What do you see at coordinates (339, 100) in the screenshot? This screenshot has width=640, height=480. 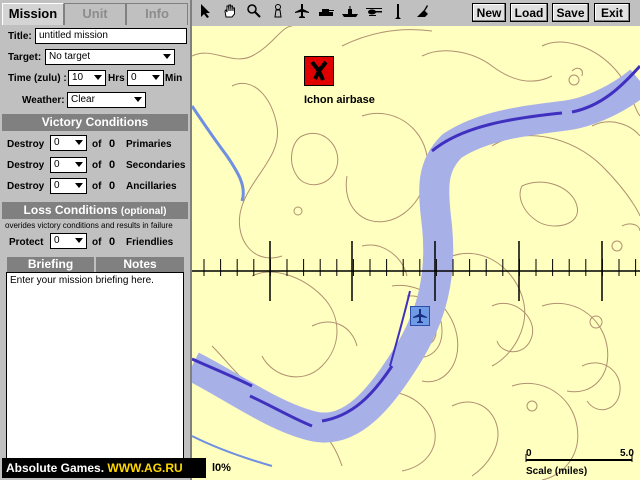 I see `airbase-label: Ichon airbase` at bounding box center [339, 100].